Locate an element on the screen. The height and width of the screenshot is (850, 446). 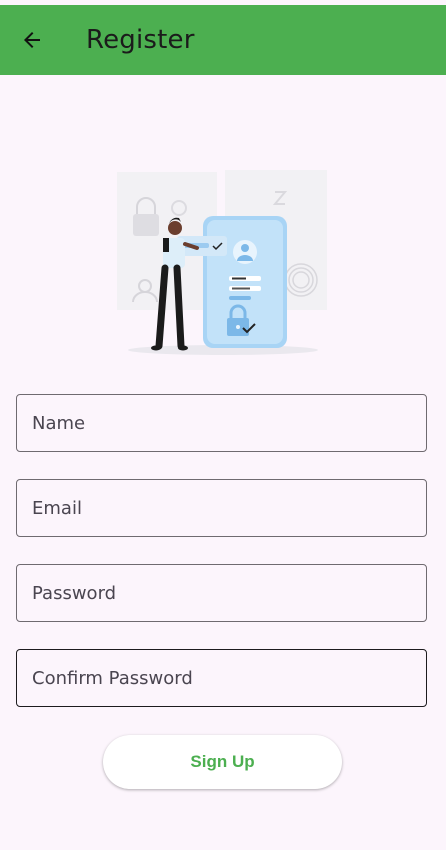
arrow-back-icon is located at coordinates (32, 40).